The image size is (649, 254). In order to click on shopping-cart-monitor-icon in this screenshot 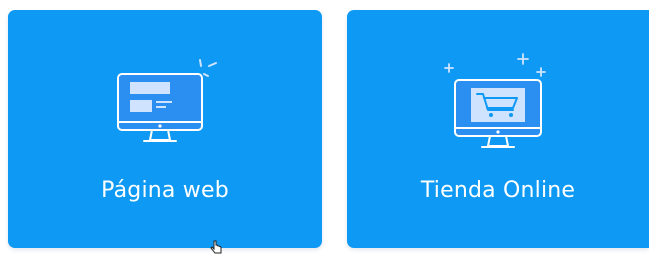, I will do `click(495, 100)`.